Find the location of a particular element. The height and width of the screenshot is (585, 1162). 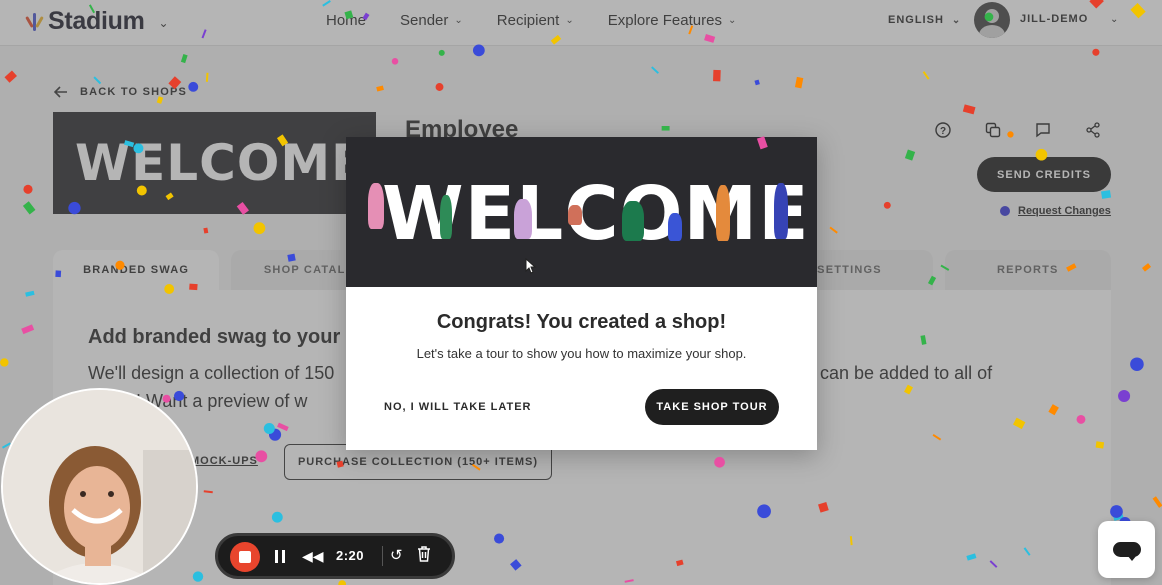

recording-timer: 2:20 is located at coordinates (350, 555).